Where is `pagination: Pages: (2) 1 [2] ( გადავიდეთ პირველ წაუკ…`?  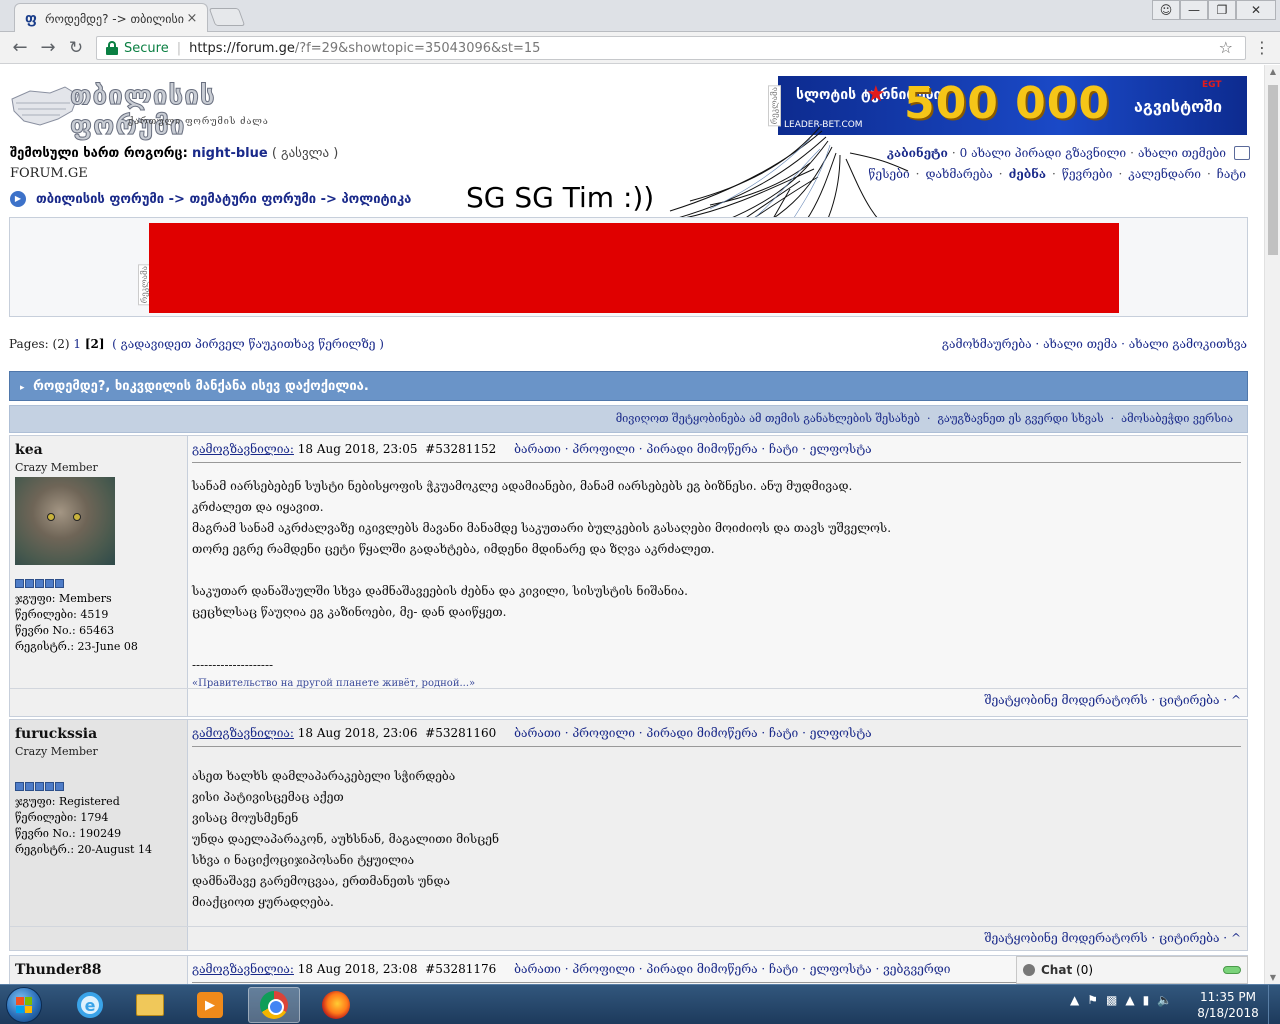 pagination: Pages: (2) 1 [2] ( გადავიდეთ პირველ წაუკ… is located at coordinates (196, 344).